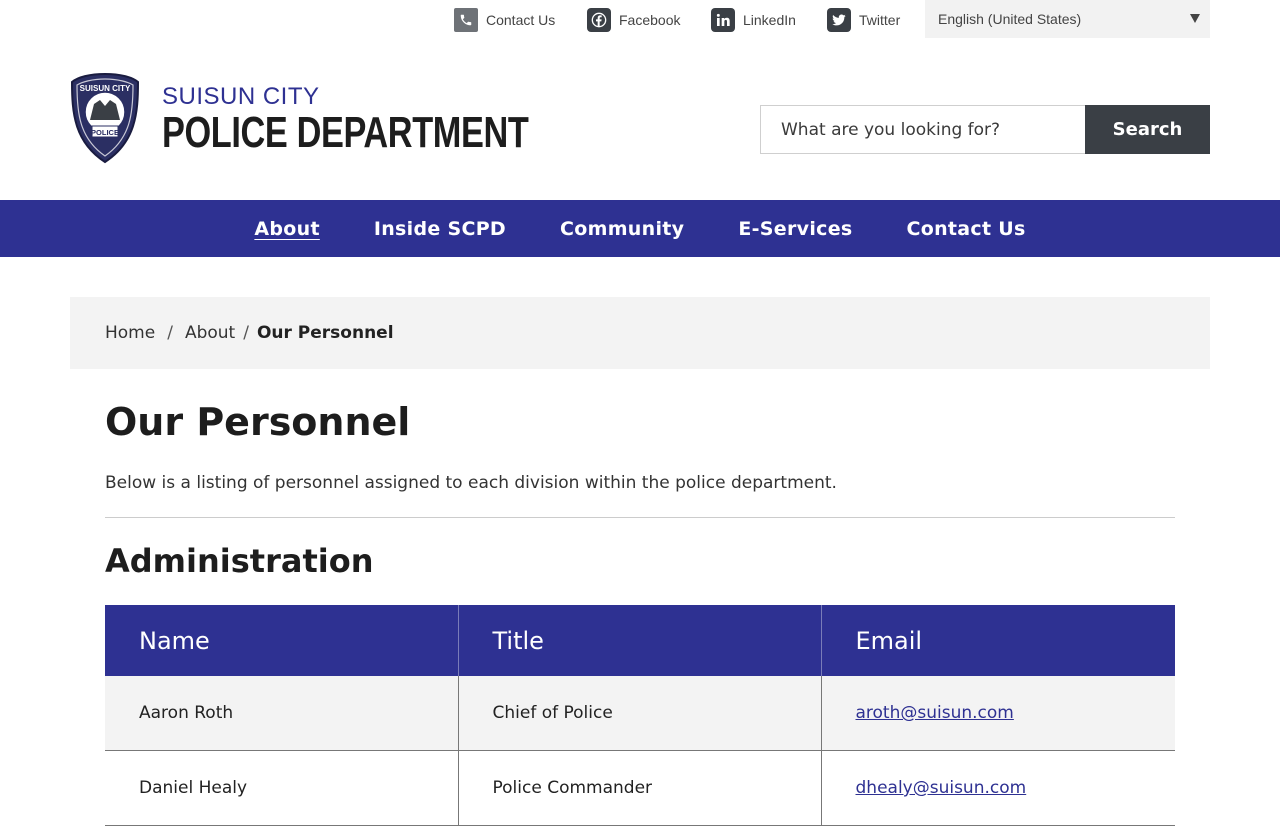 The image size is (1280, 826). I want to click on twitter-link: Twitter, so click(863, 20).